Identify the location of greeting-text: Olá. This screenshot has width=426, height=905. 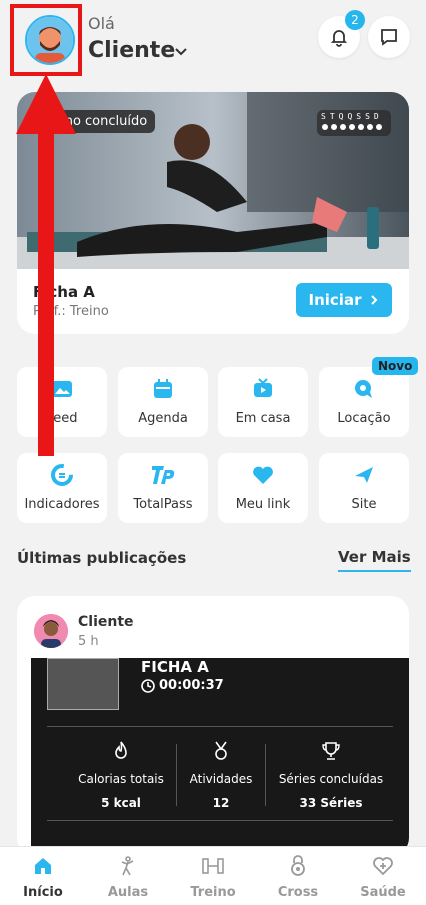
(101, 23).